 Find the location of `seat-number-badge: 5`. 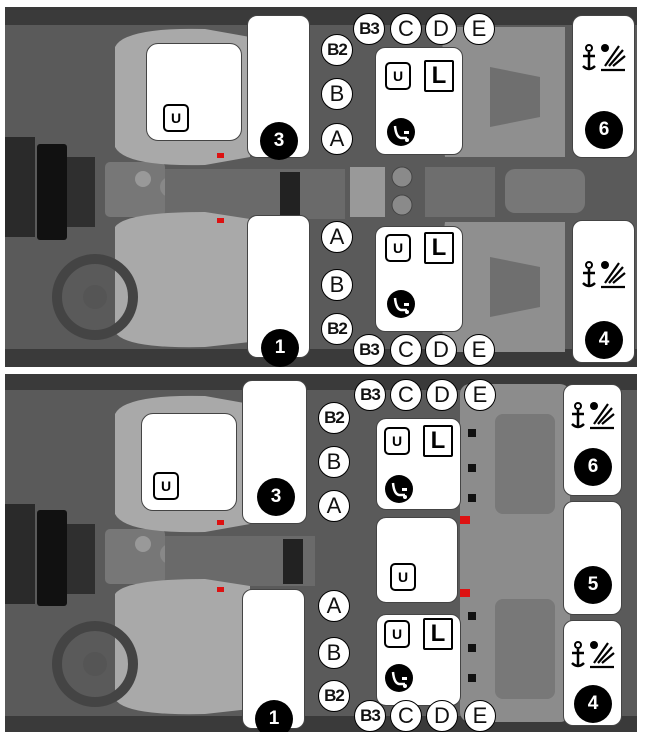

seat-number-badge: 5 is located at coordinates (593, 585).